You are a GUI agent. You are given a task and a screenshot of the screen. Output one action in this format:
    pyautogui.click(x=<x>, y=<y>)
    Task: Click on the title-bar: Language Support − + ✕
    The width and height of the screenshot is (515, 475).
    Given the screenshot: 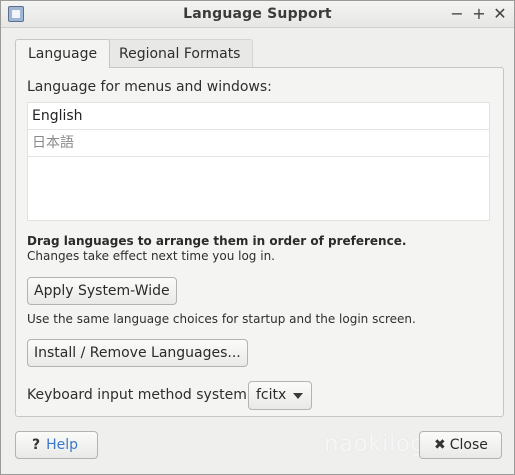 What is the action you would take?
    pyautogui.click(x=257, y=14)
    